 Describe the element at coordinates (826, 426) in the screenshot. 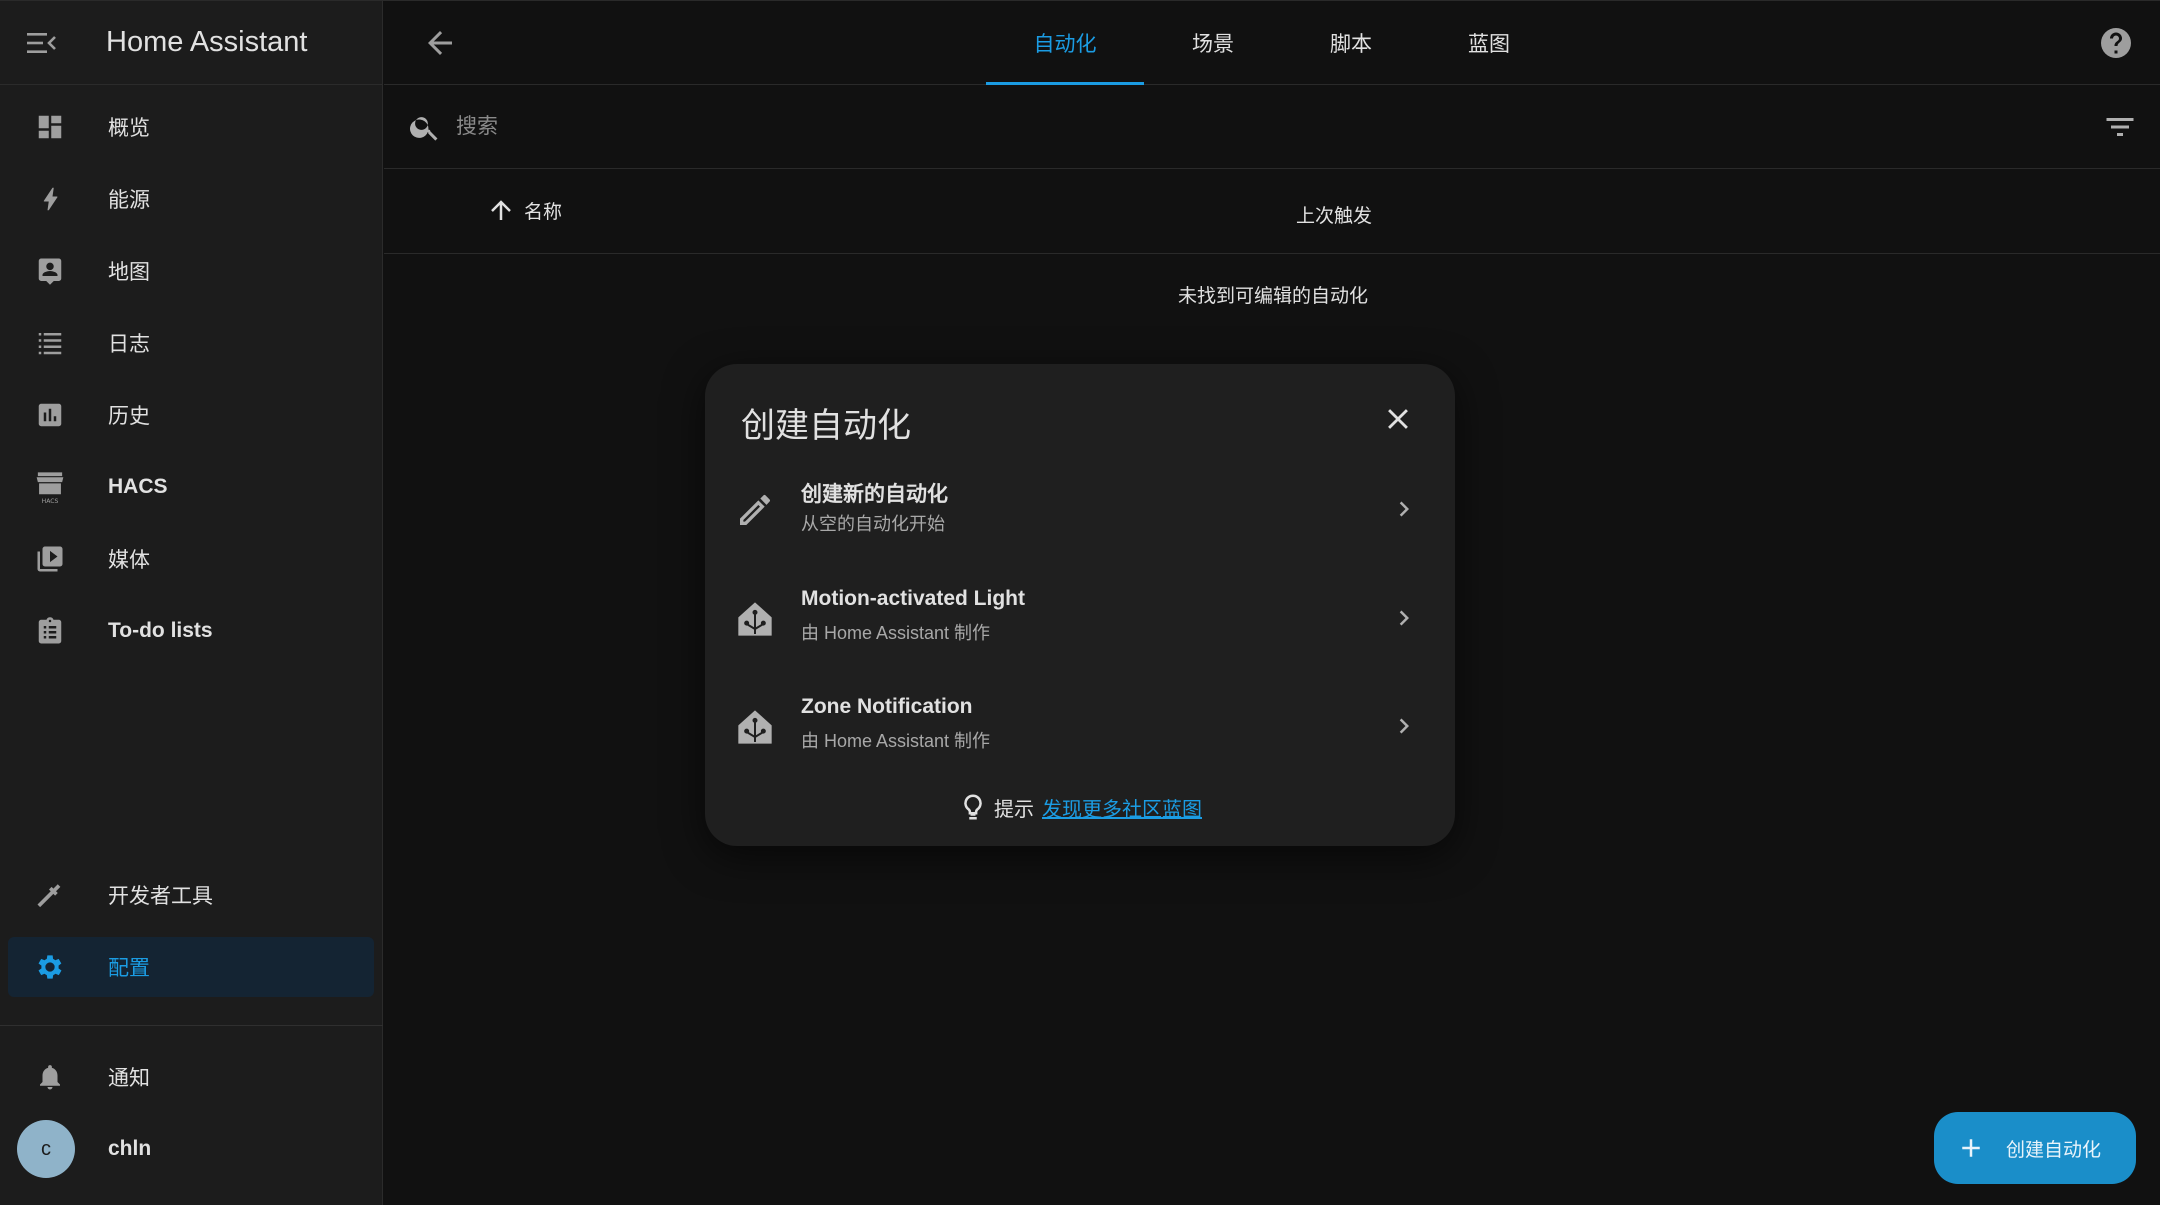

I see `dialog-title: 创建自动化` at that location.